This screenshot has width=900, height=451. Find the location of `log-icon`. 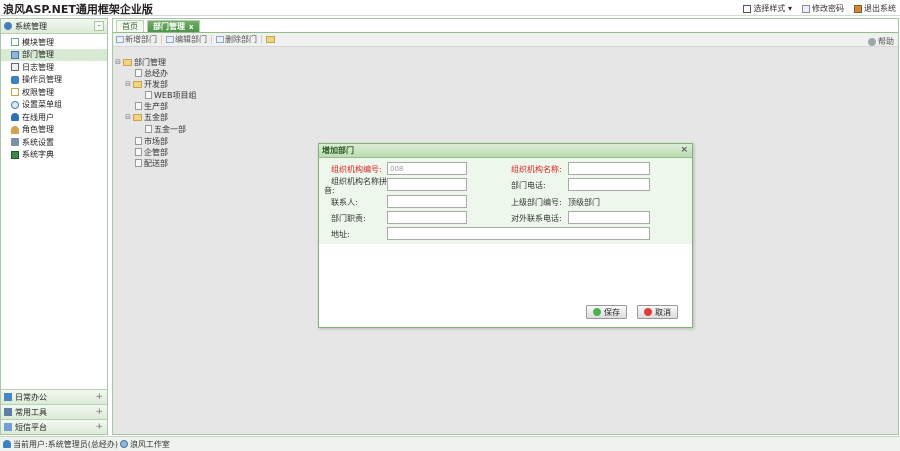

log-icon is located at coordinates (15, 67).